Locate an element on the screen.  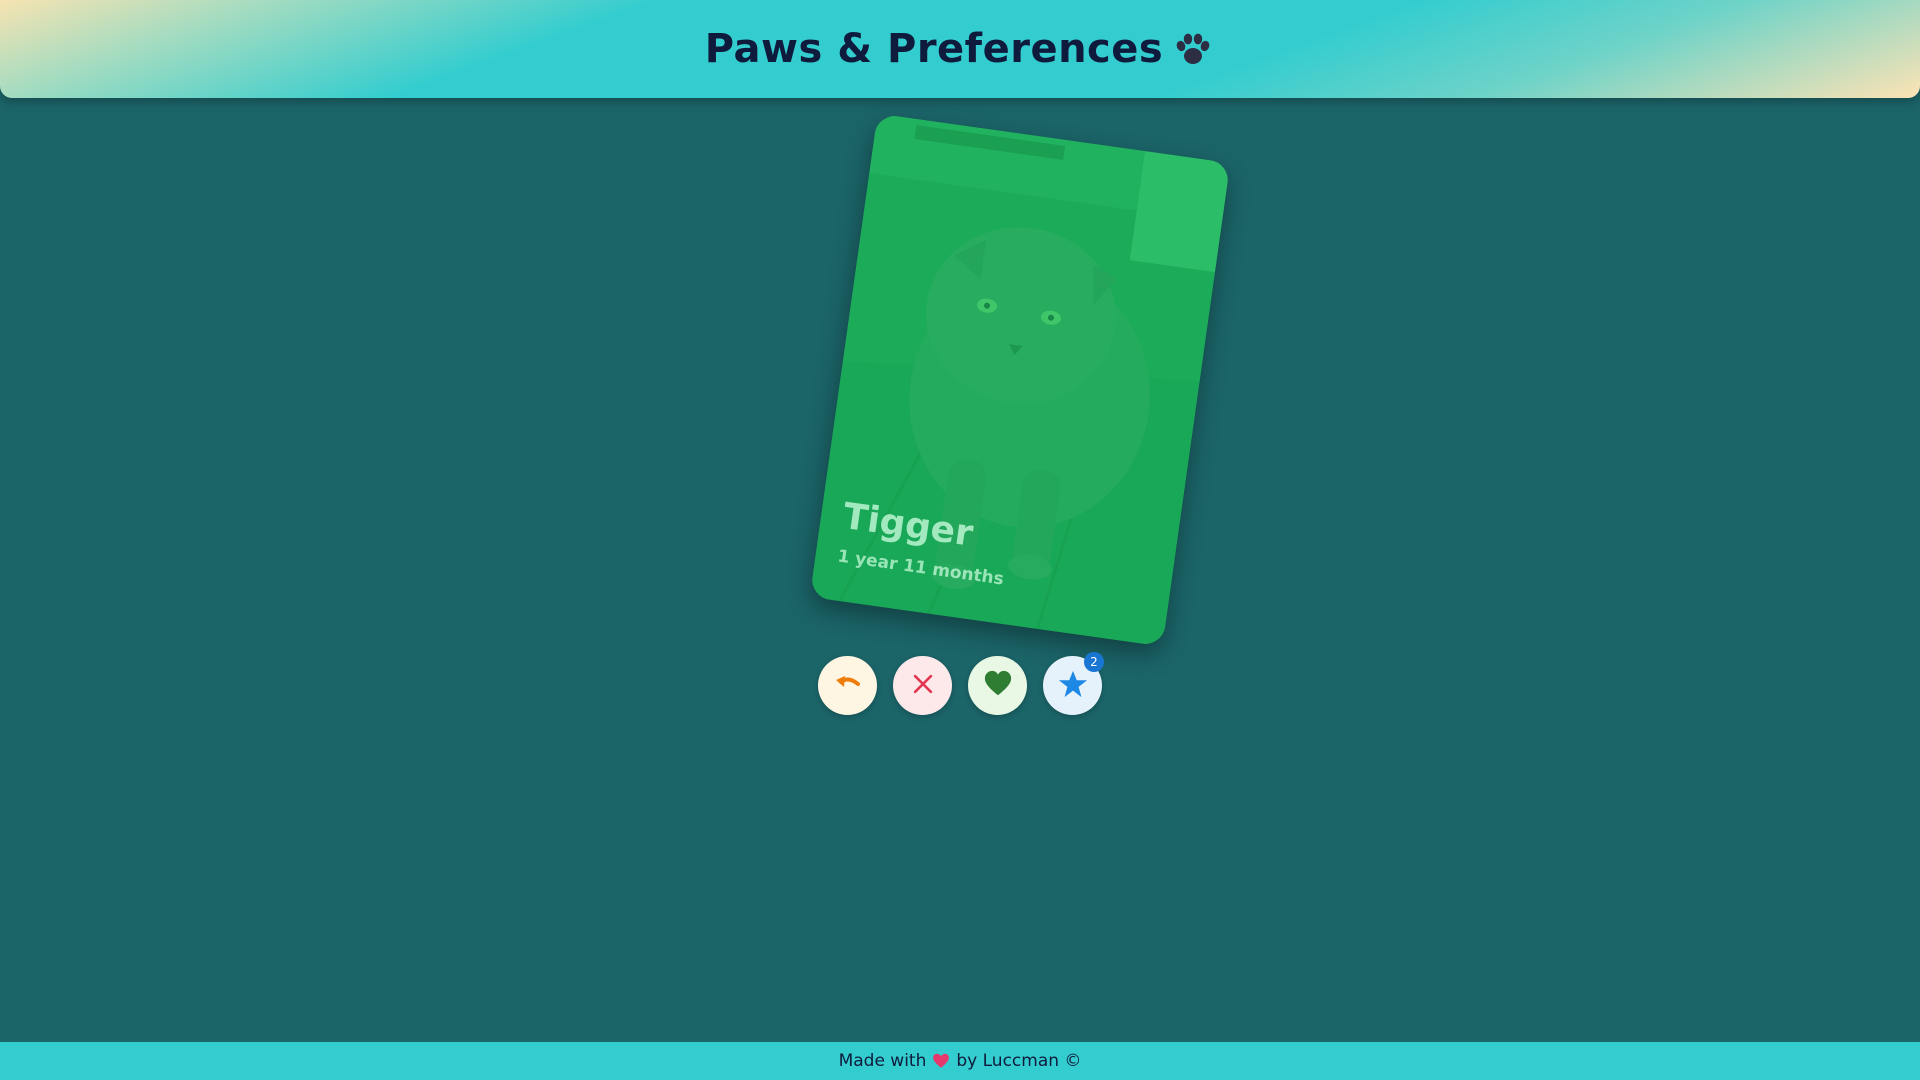
paw-icon is located at coordinates (1193, 49).